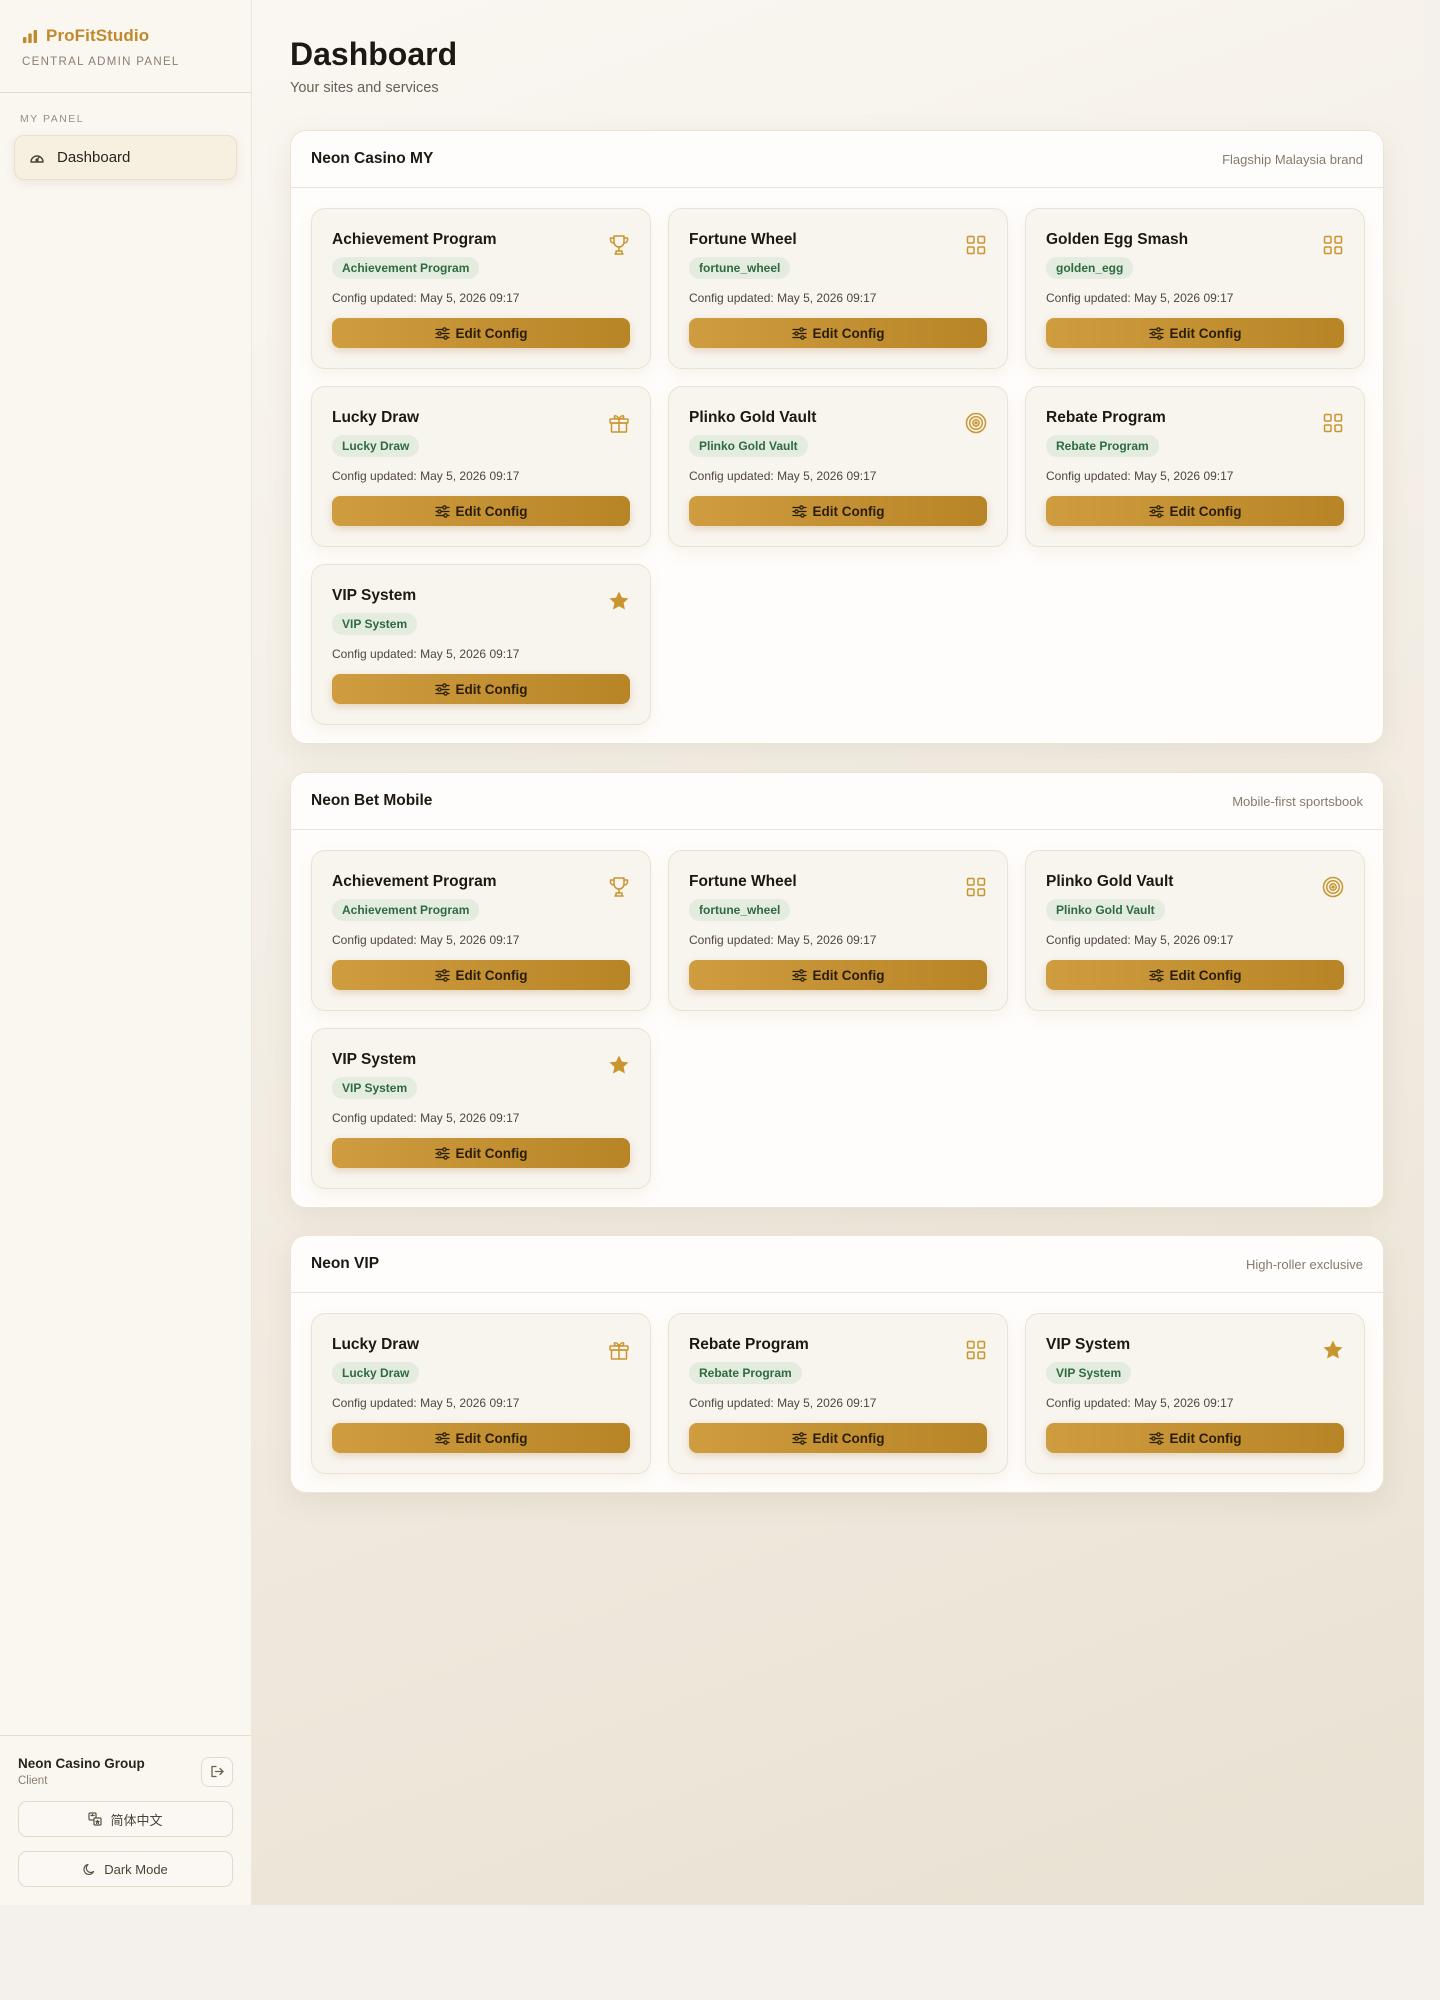 The width and height of the screenshot is (1440, 2000). I want to click on dark-mode-button: Dark Mode, so click(125, 1869).